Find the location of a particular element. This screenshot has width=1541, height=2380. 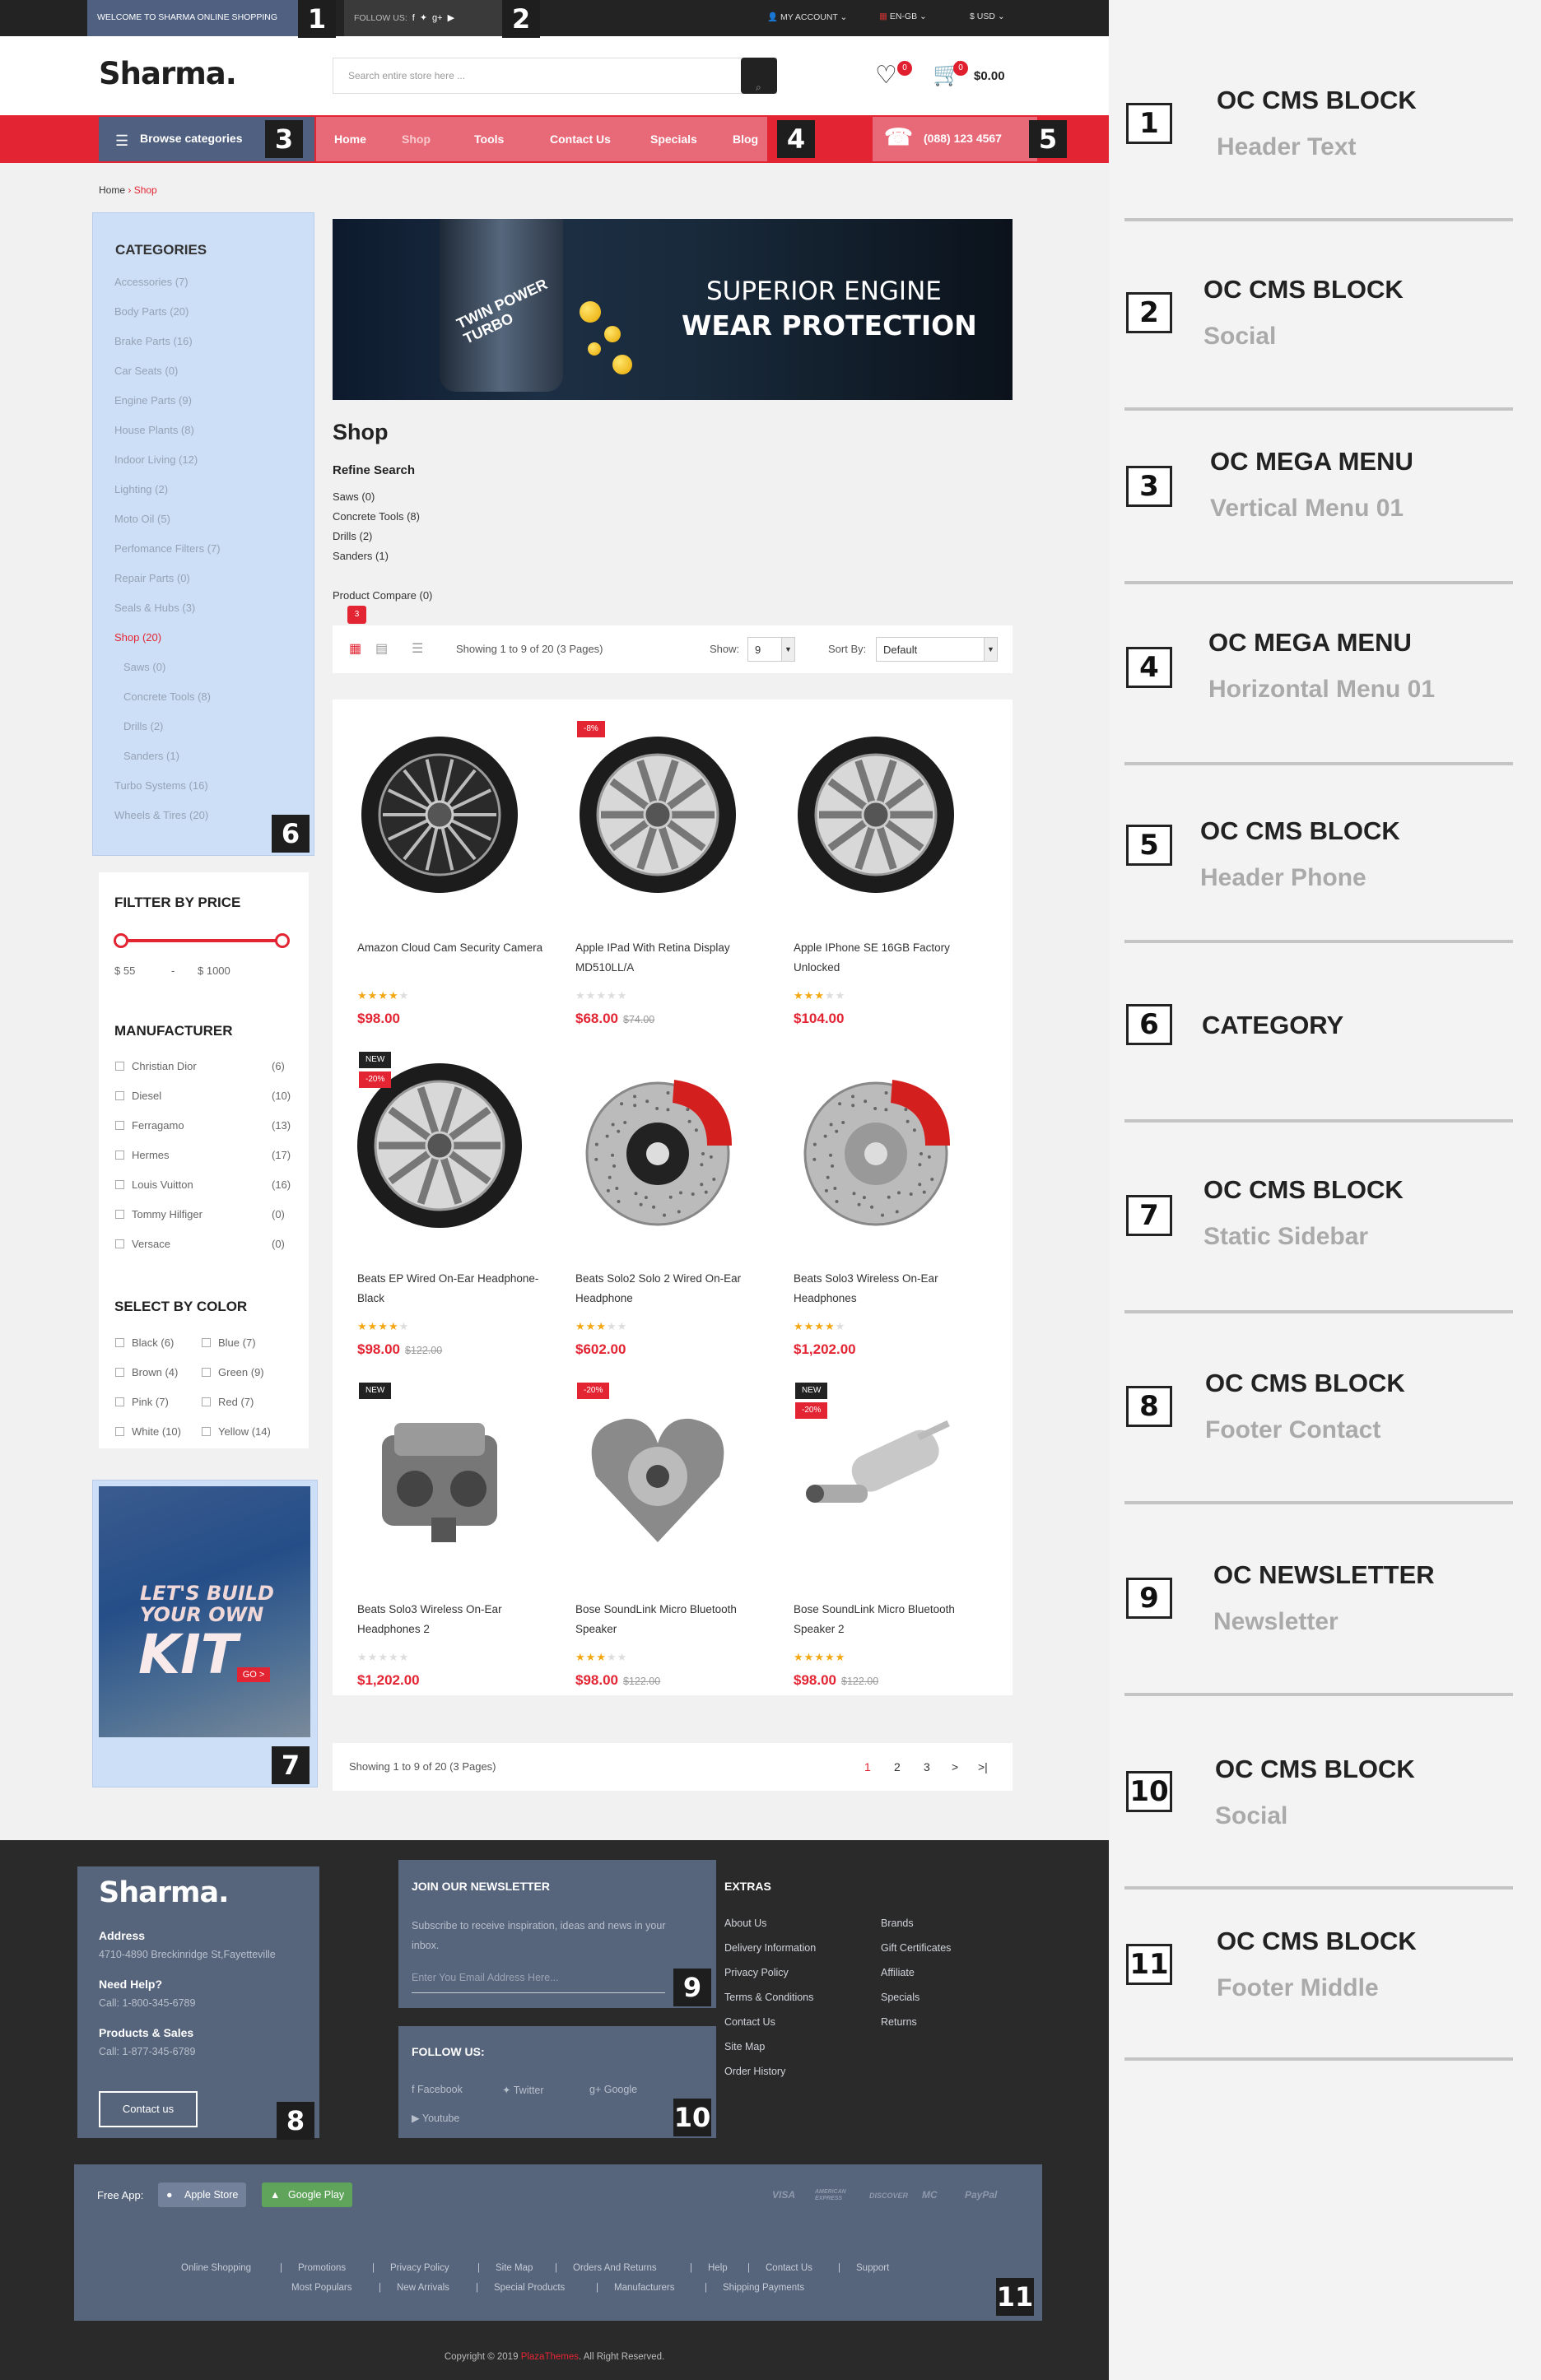

refine-link: Drills (2) is located at coordinates (352, 536).